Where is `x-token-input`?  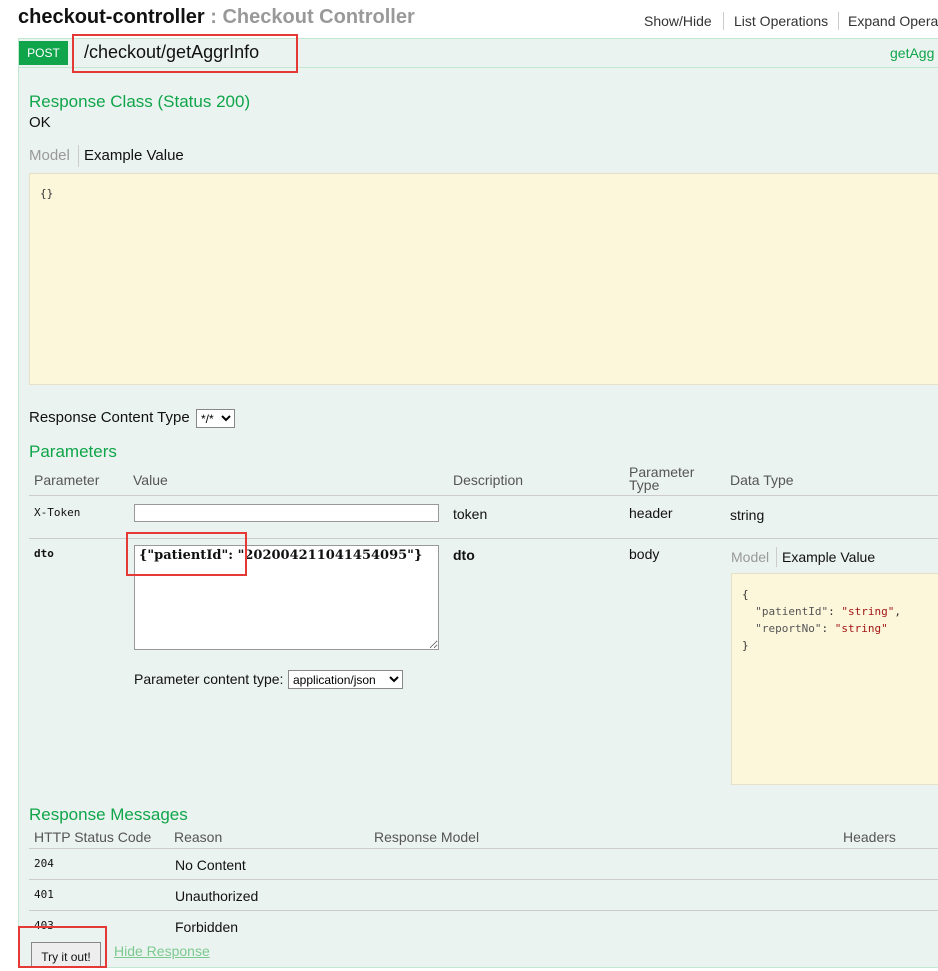 x-token-input is located at coordinates (286, 513).